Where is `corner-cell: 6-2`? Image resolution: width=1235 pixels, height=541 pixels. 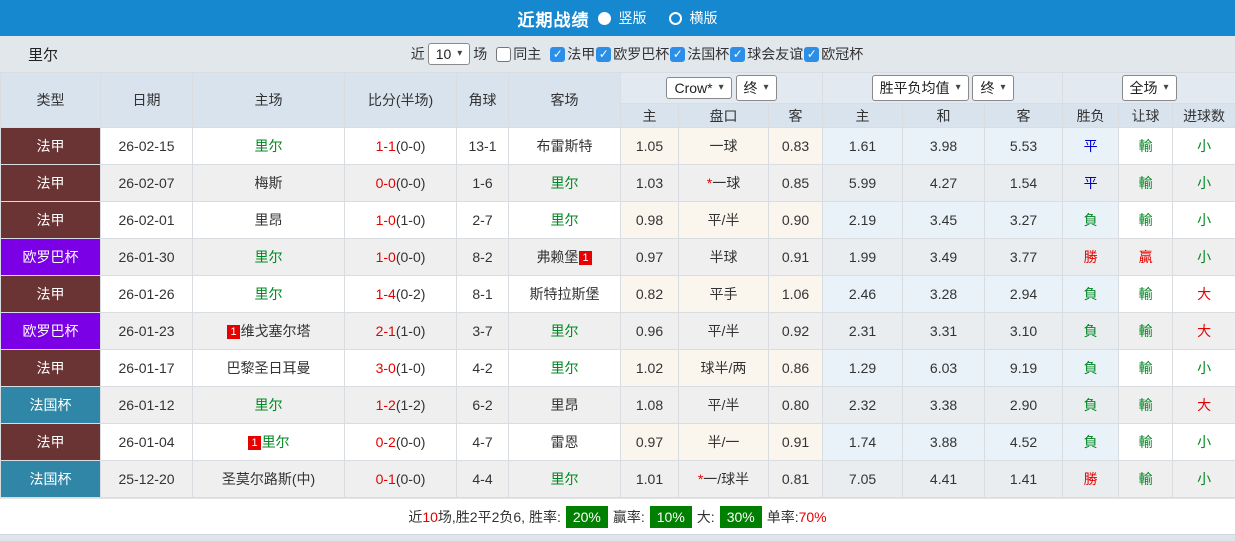 corner-cell: 6-2 is located at coordinates (483, 405).